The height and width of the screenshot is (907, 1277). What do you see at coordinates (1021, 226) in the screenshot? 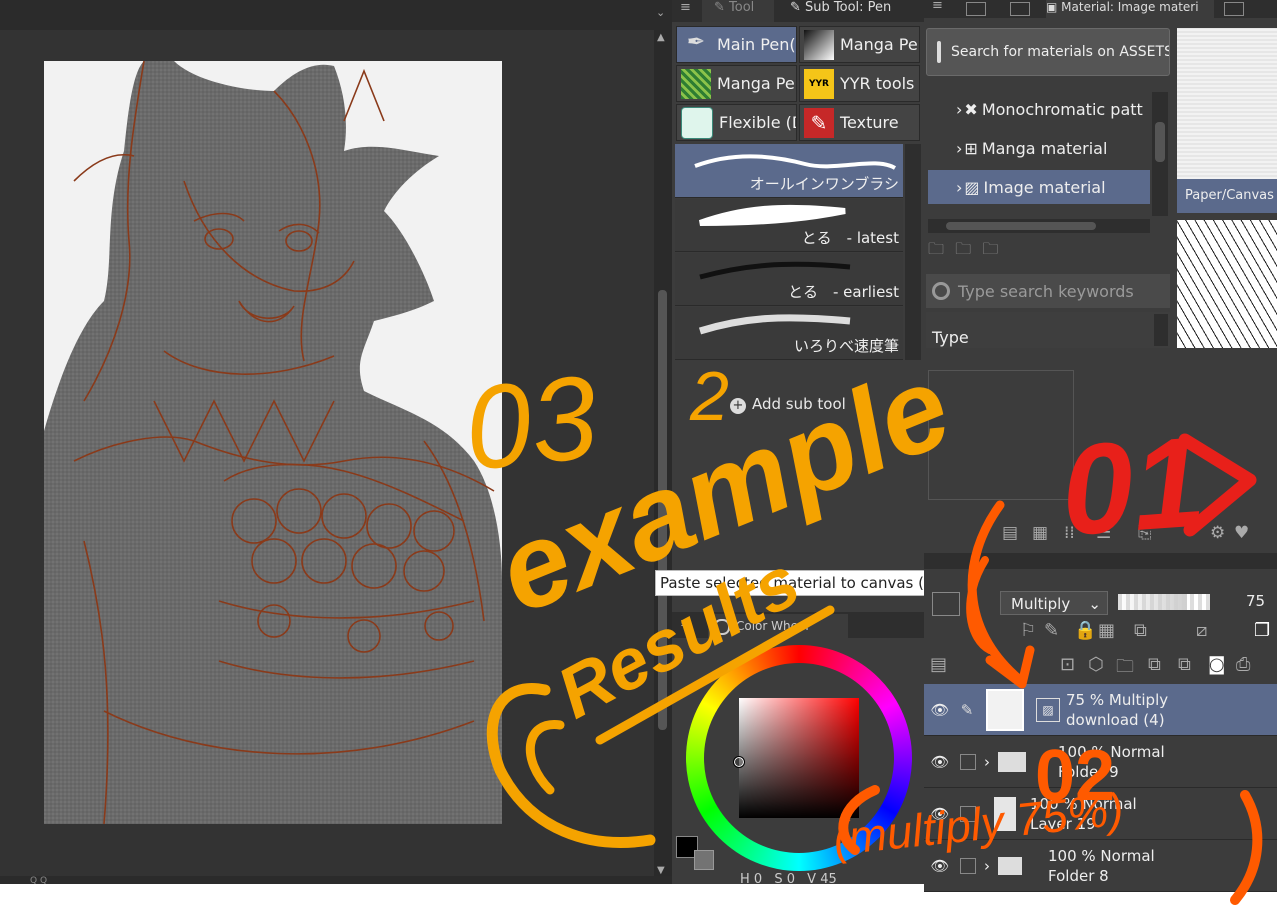
I see `tree-hscroll-thumb` at bounding box center [1021, 226].